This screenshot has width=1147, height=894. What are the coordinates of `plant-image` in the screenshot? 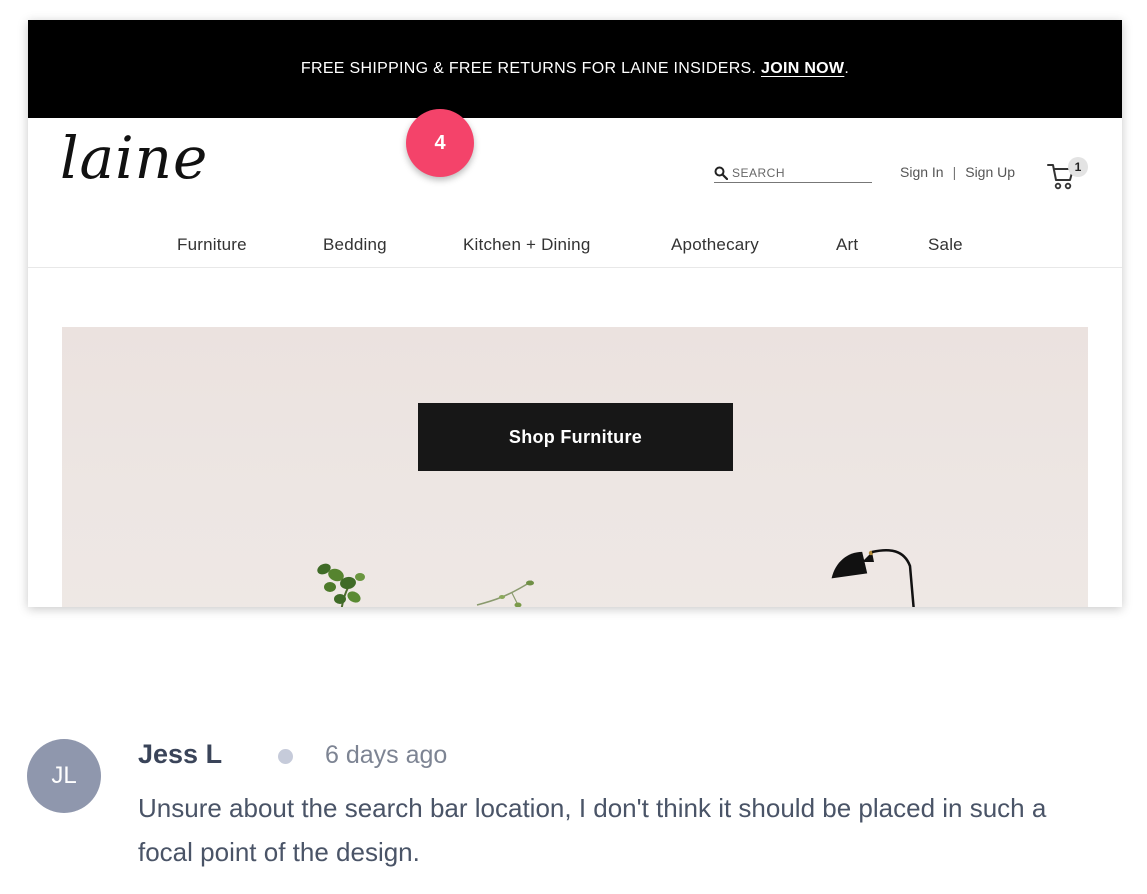 It's located at (341, 585).